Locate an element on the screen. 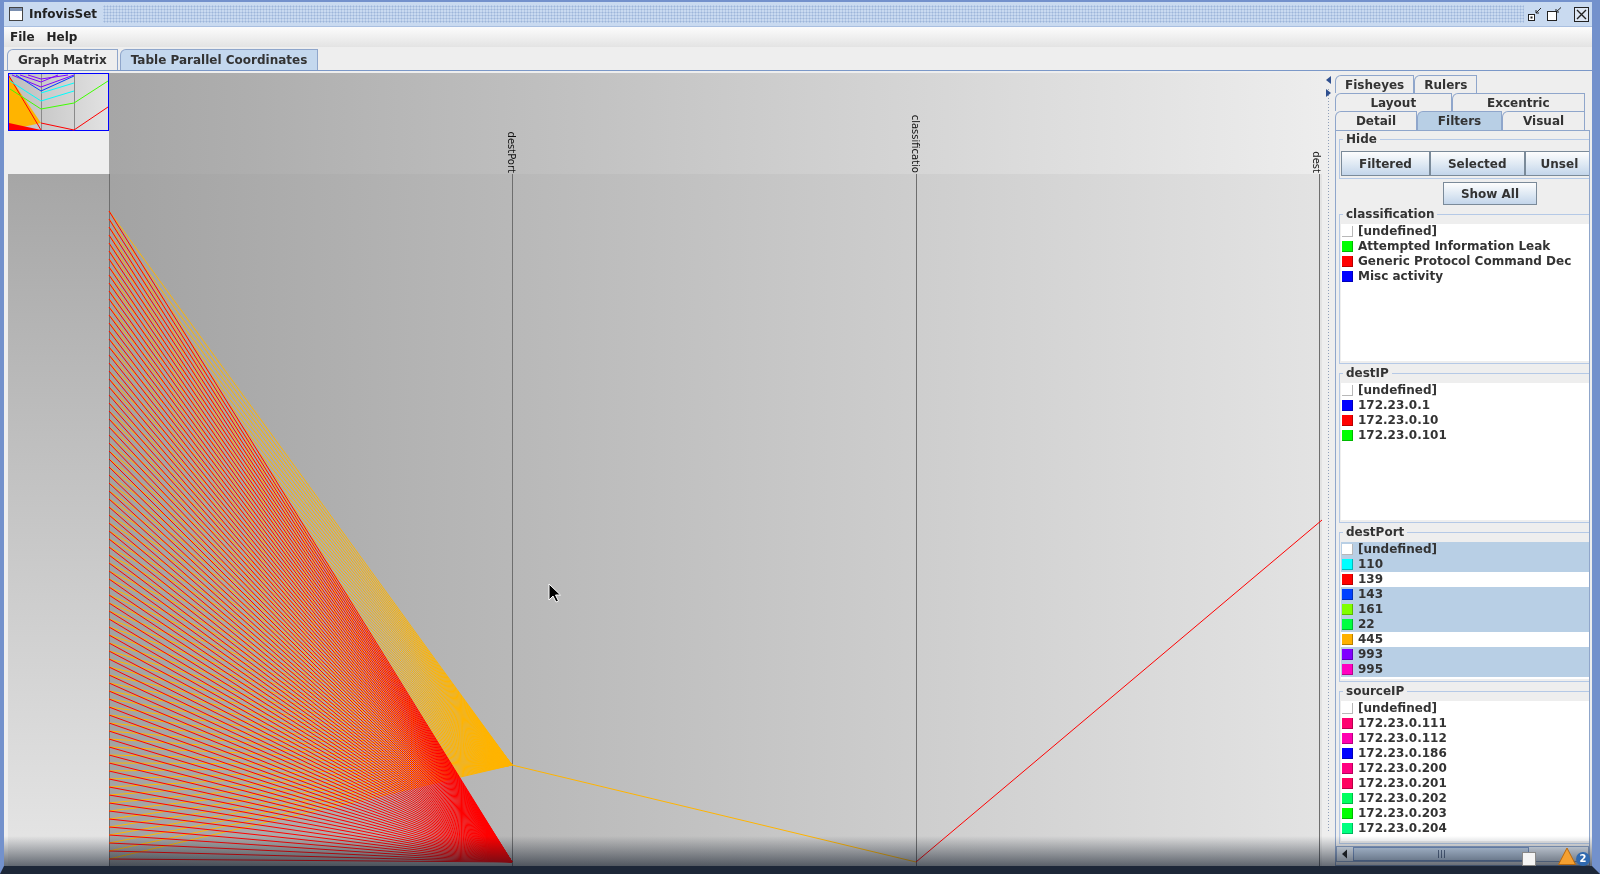 The height and width of the screenshot is (874, 1600). list-item: 993 is located at coordinates (1465, 654).